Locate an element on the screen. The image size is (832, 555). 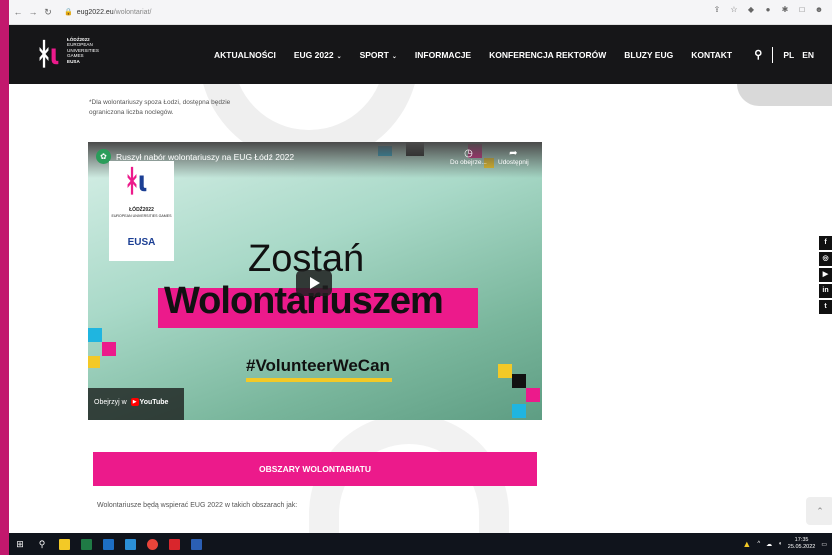
nav-item-sport: SPORT ⌄ is located at coordinates (378, 55).